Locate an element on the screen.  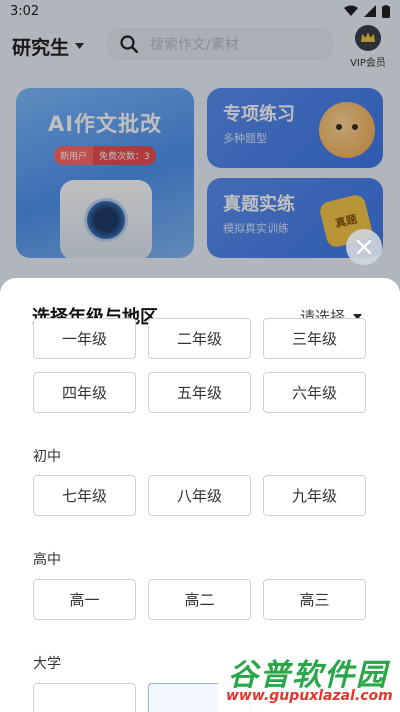
grade-button: 三年级 is located at coordinates (314, 338).